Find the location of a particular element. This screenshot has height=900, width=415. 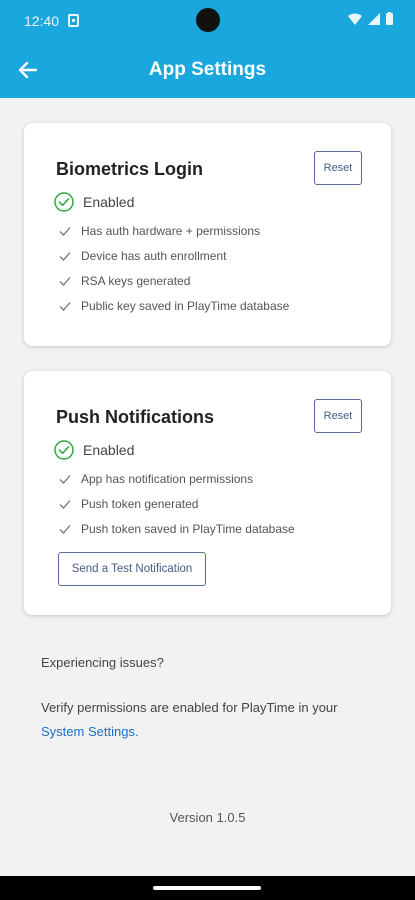

issues-heading: Experiencing issues? is located at coordinates (102, 662).